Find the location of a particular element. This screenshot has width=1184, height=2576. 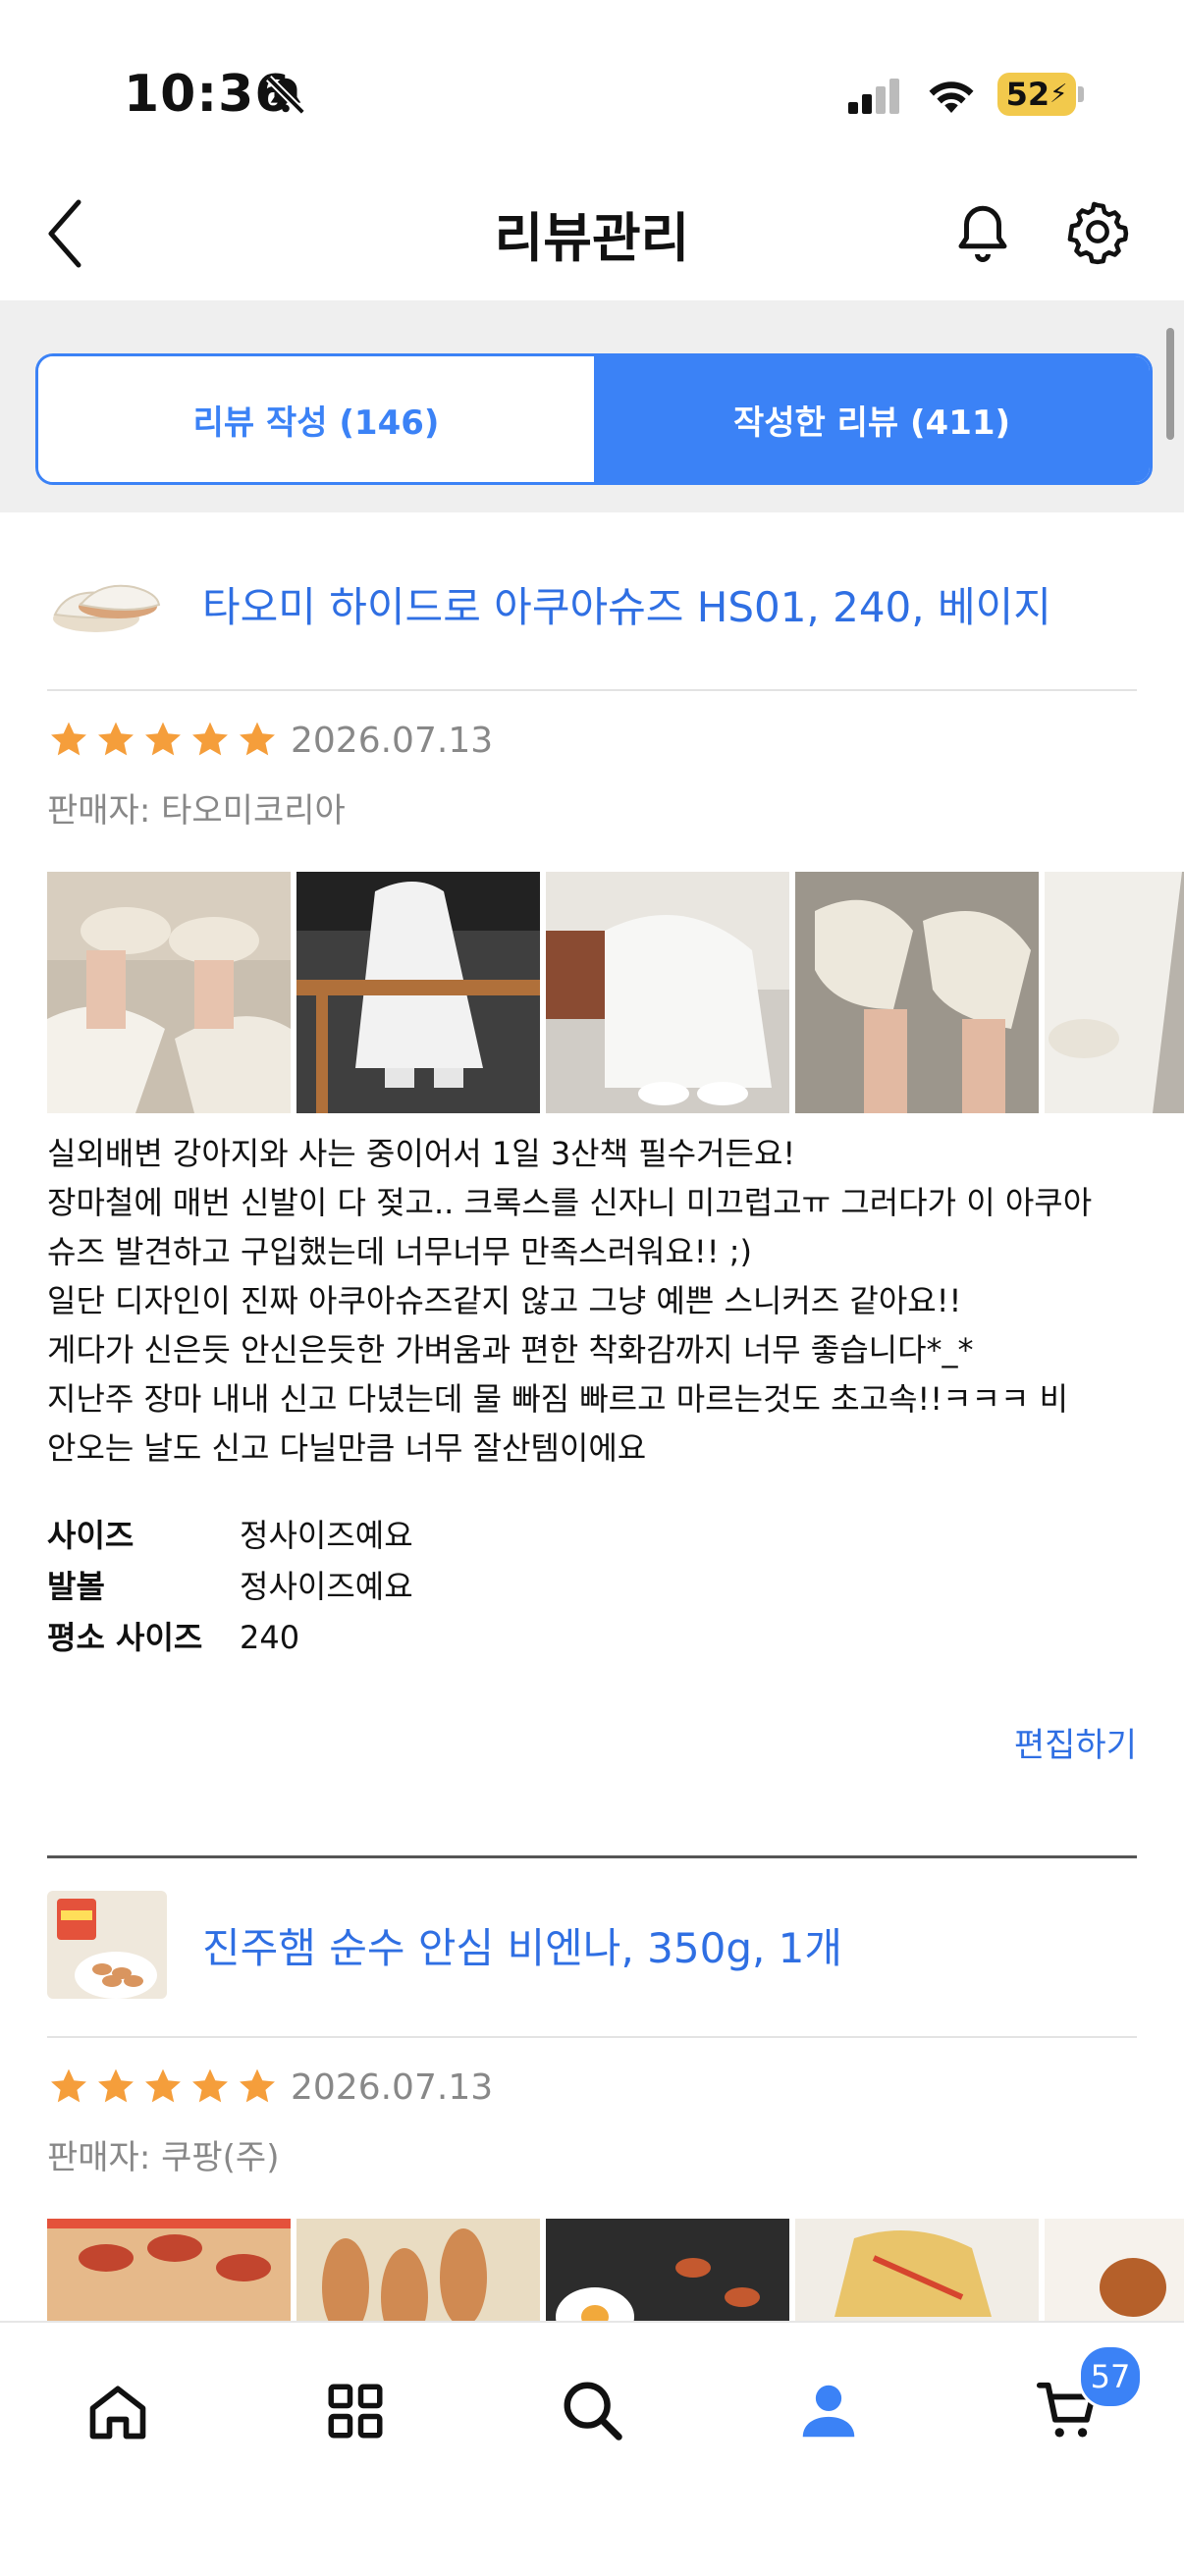

cart-count-badge: 57 is located at coordinates (1110, 2376).